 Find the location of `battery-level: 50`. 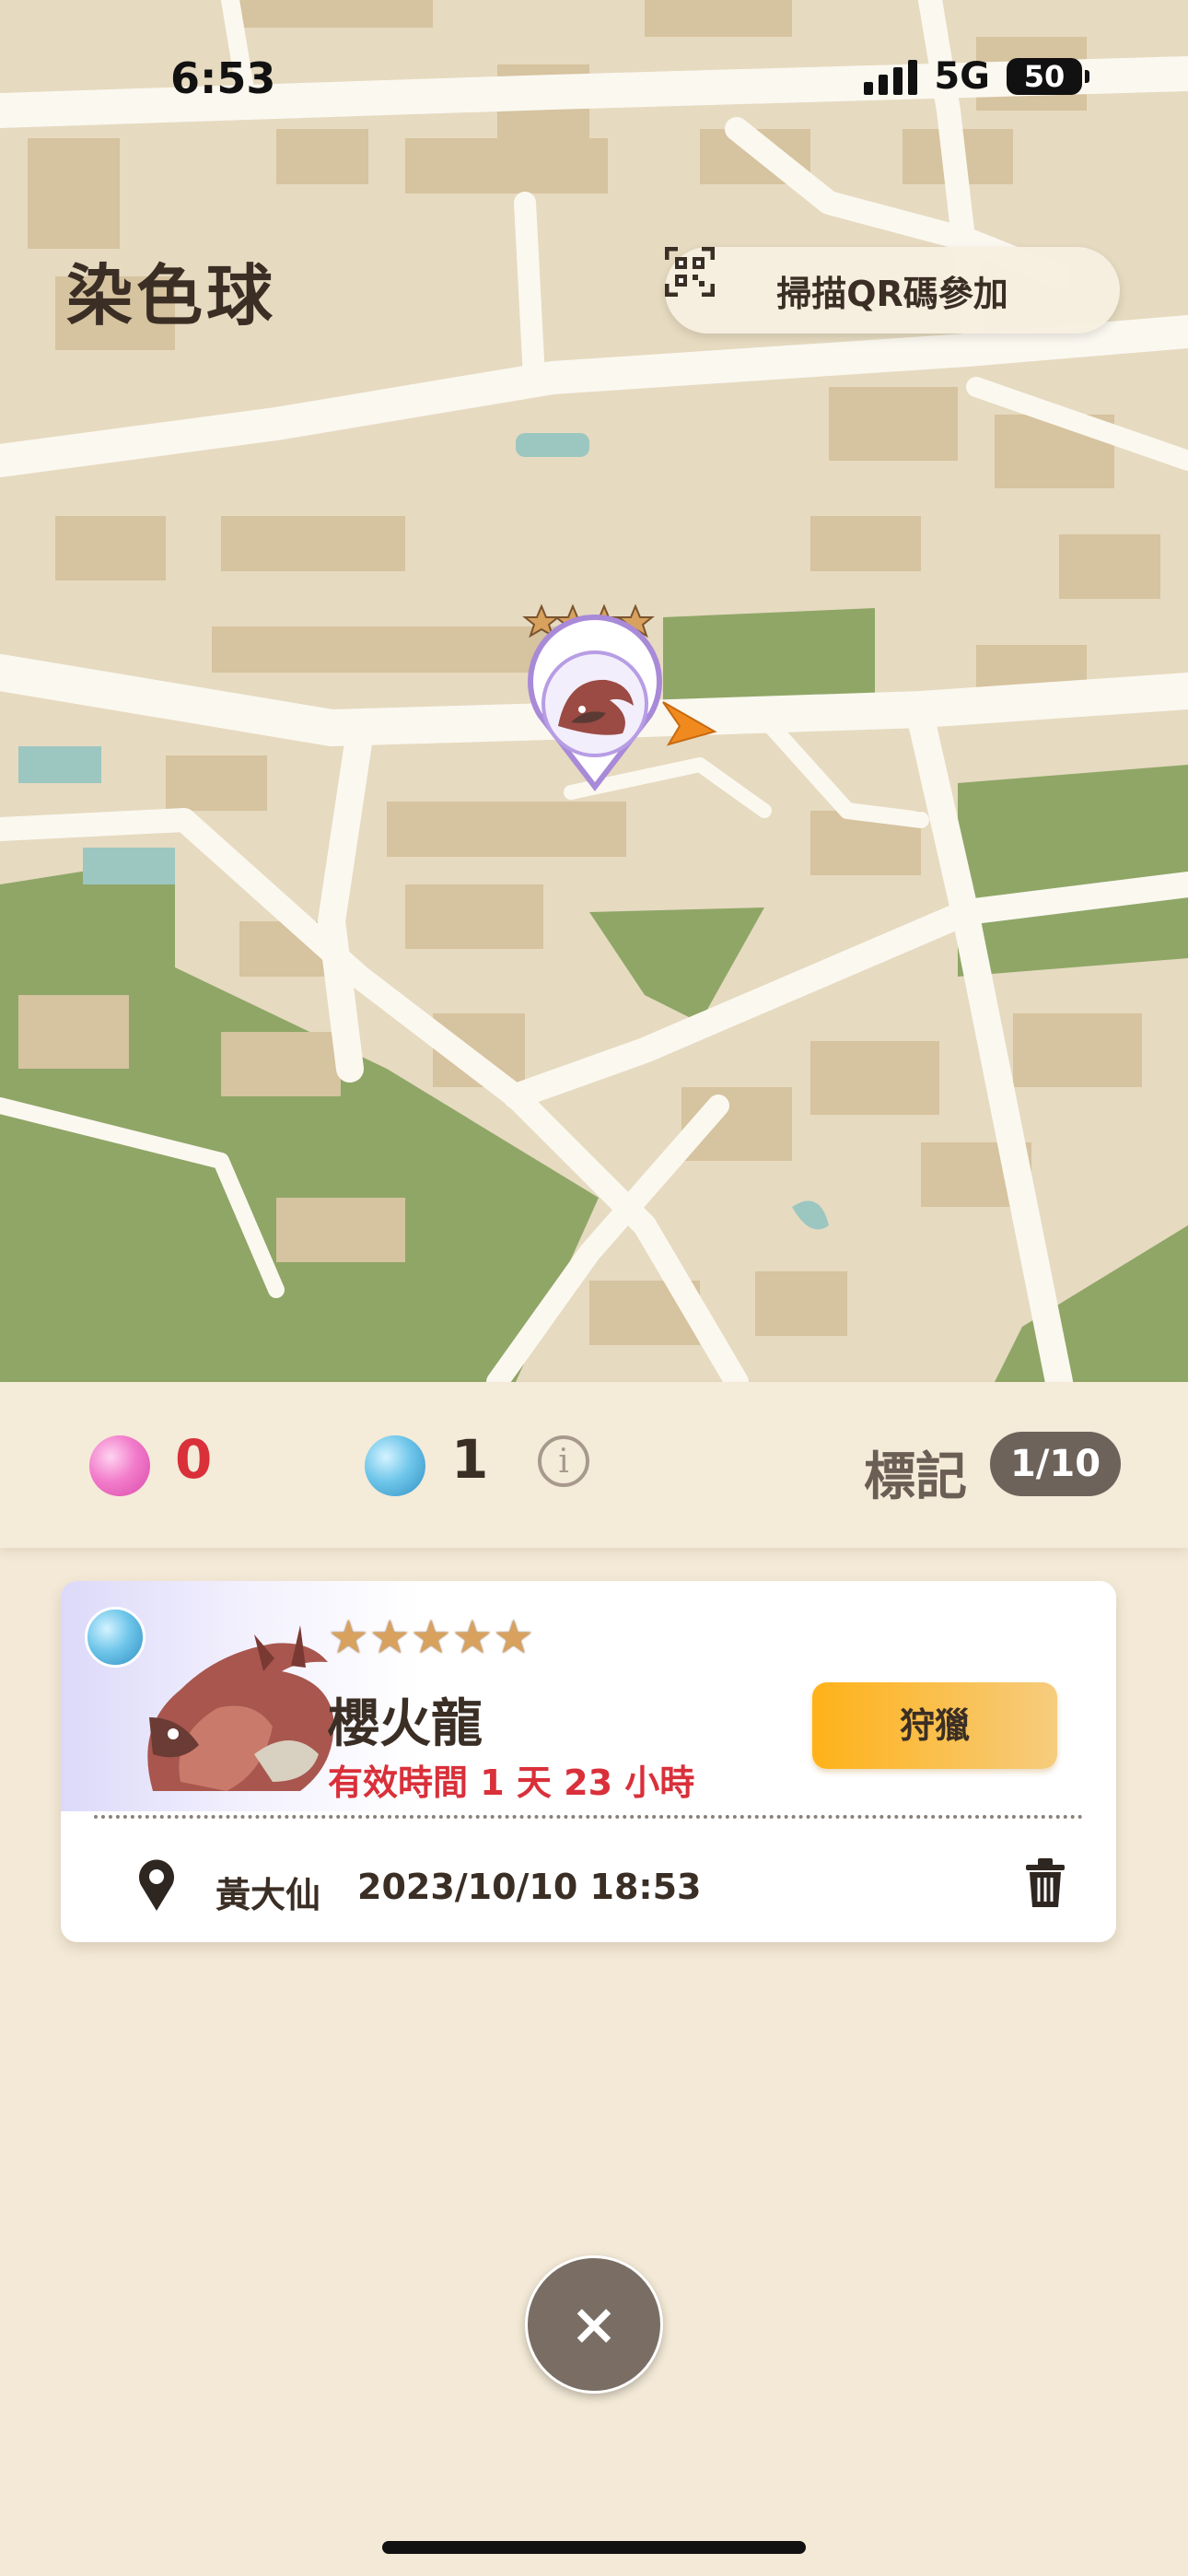

battery-level: 50 is located at coordinates (1044, 76).